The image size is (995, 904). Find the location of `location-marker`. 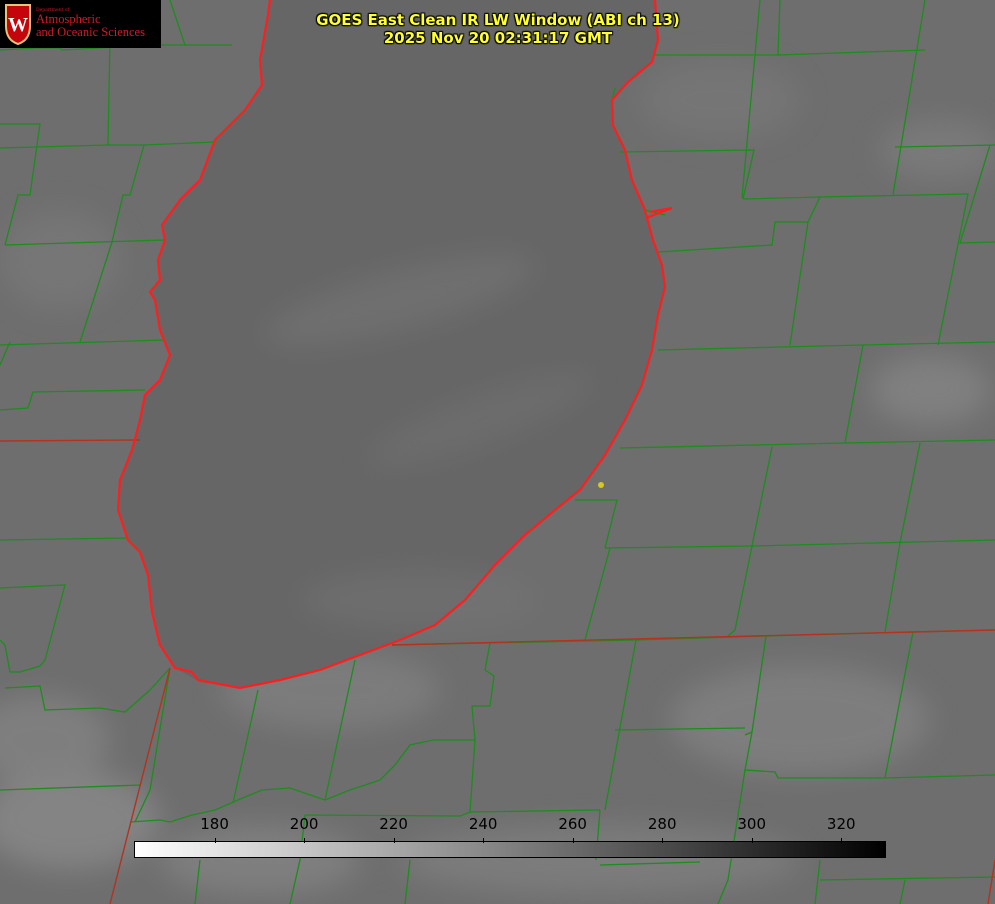

location-marker is located at coordinates (601, 485).